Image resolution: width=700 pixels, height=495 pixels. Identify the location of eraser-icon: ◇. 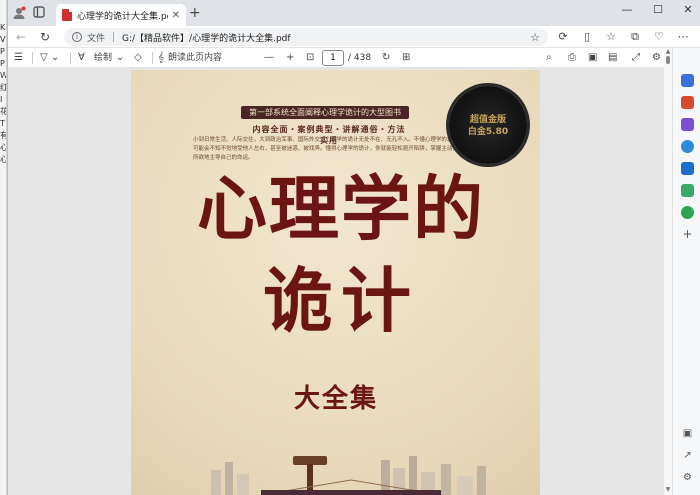
(138, 58).